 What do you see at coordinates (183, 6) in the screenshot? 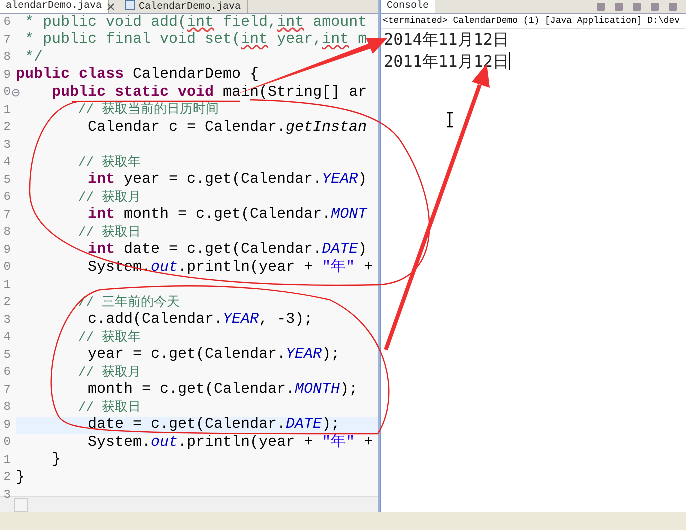
I see `editor-tab: CalendarDemo.java` at bounding box center [183, 6].